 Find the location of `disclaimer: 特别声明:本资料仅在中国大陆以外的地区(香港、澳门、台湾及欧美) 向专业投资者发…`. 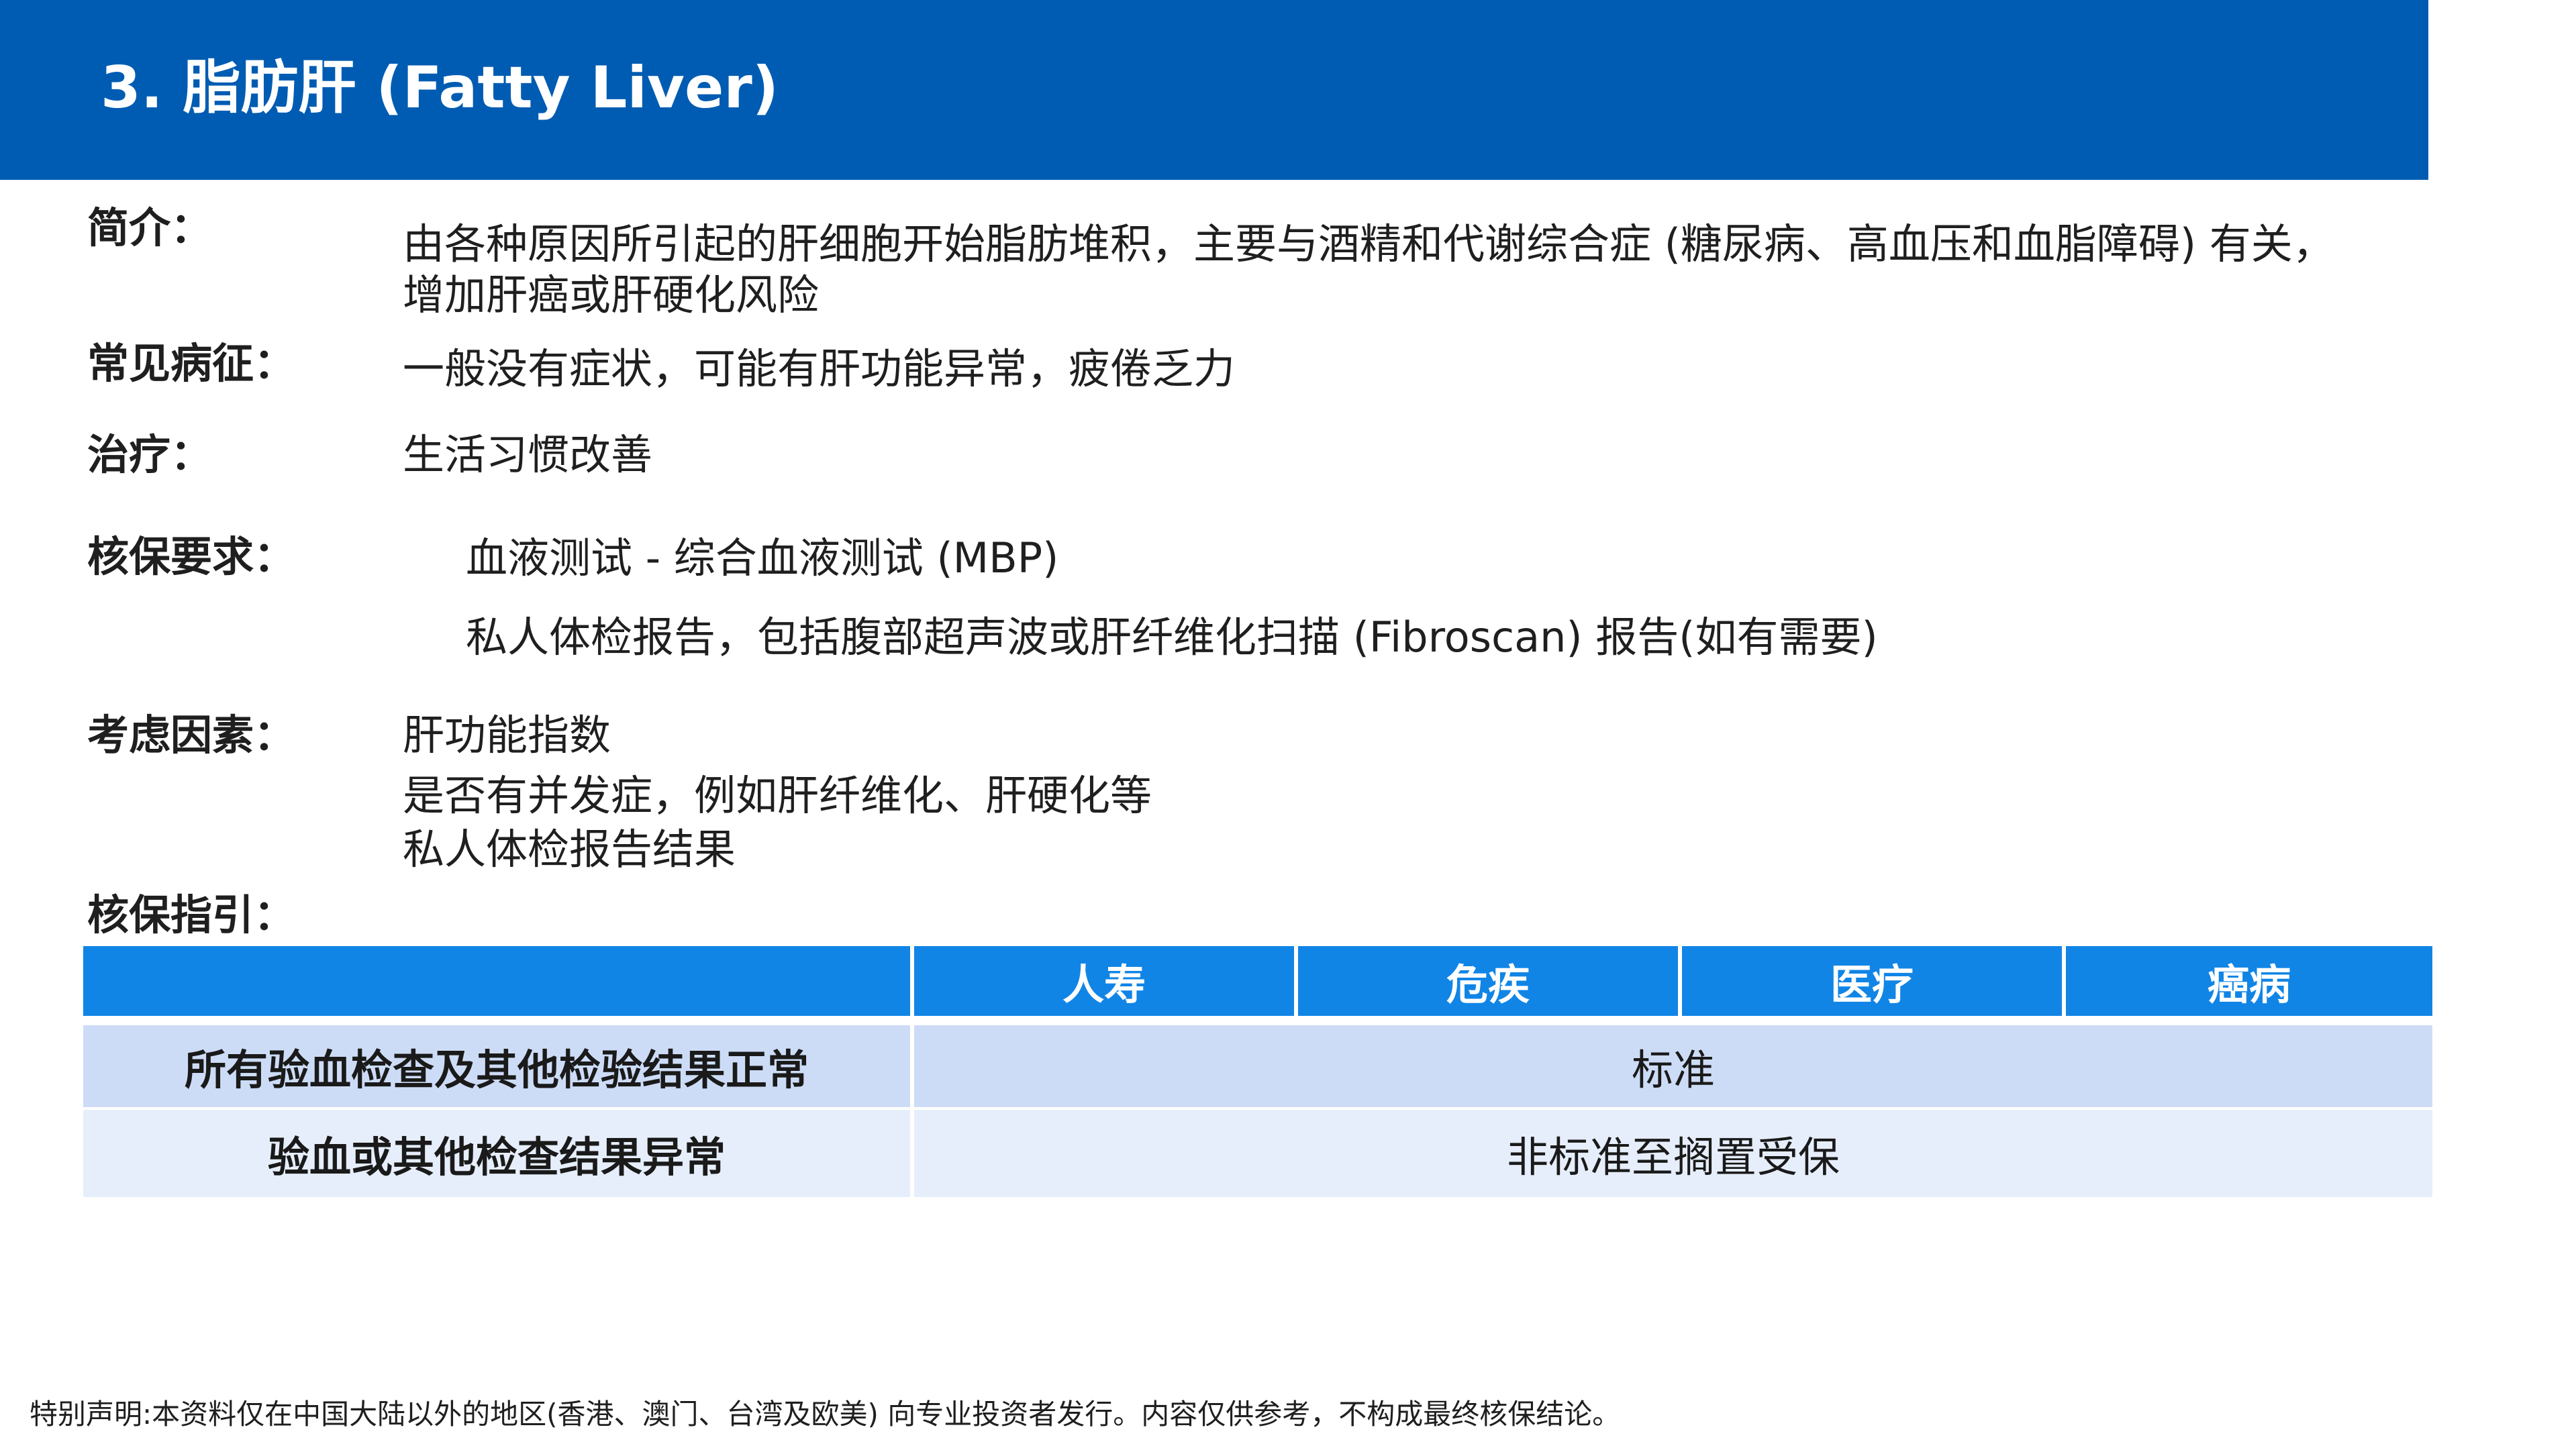

disclaimer: 特别声明:本资料仅在中国大陆以外的地区(香港、澳门、台湾及欧美) 向专业投资者发… is located at coordinates (825, 1414).